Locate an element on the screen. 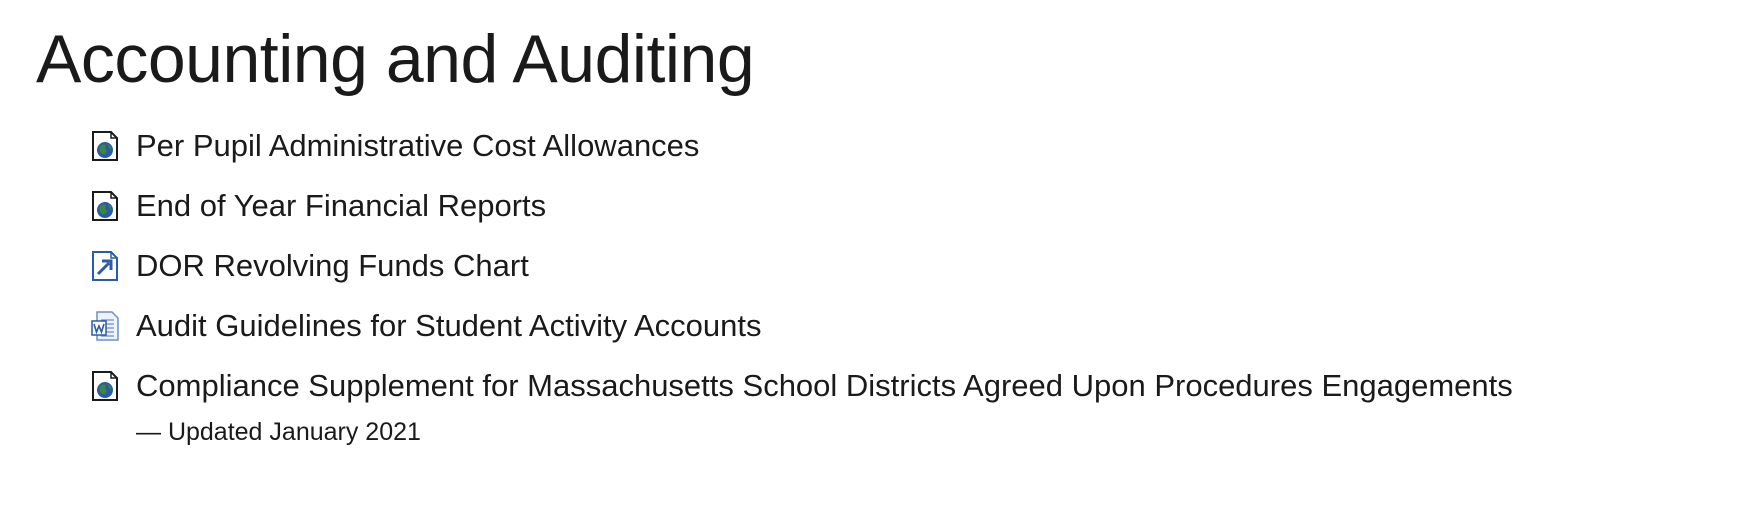 The width and height of the screenshot is (1762, 508). page-title: Accounting and Auditing is located at coordinates (395, 59).